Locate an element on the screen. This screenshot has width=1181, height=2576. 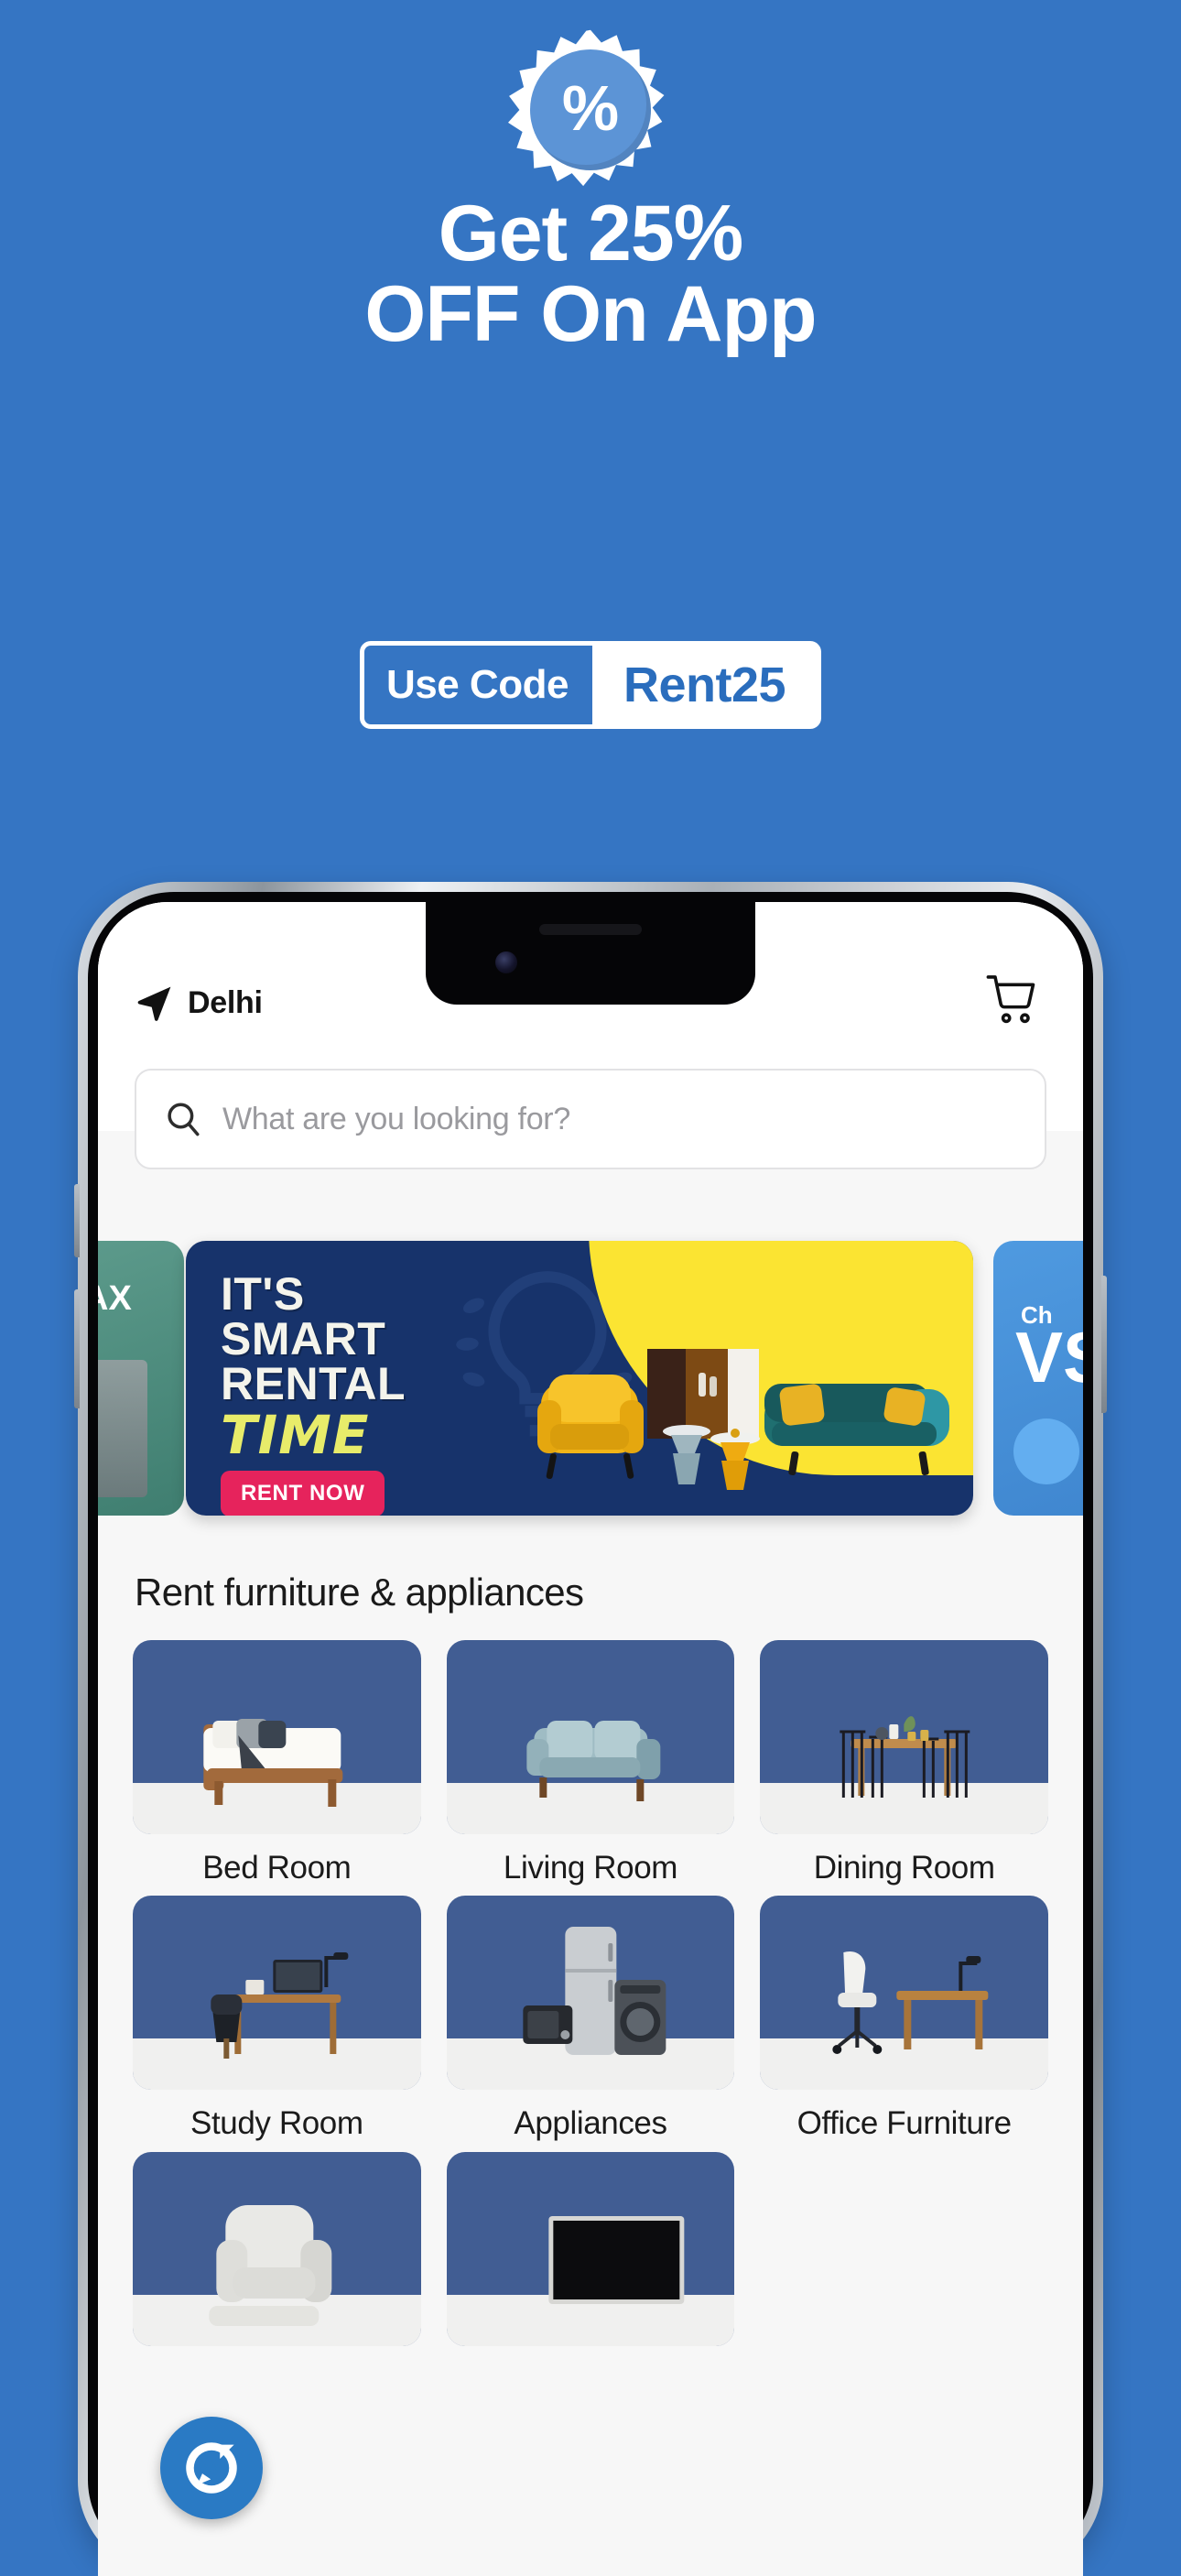
location-label: Delhi is located at coordinates (226, 1002).